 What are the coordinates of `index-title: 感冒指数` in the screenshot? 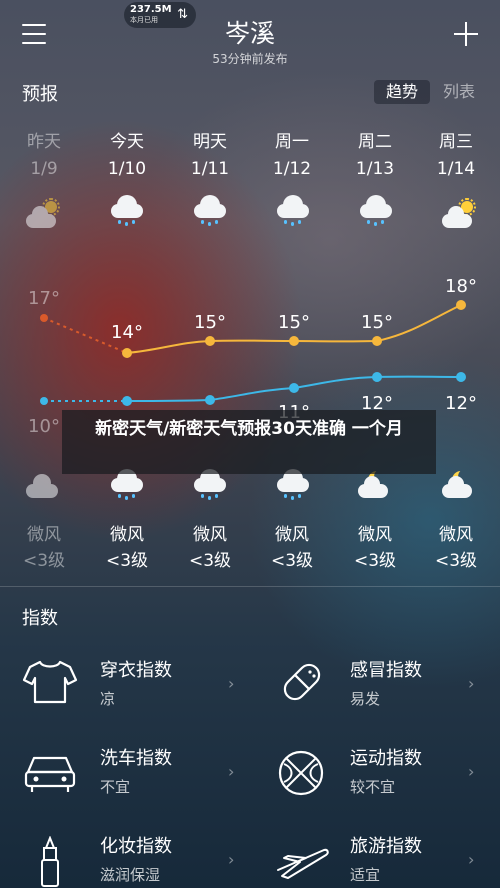 It's located at (386, 670).